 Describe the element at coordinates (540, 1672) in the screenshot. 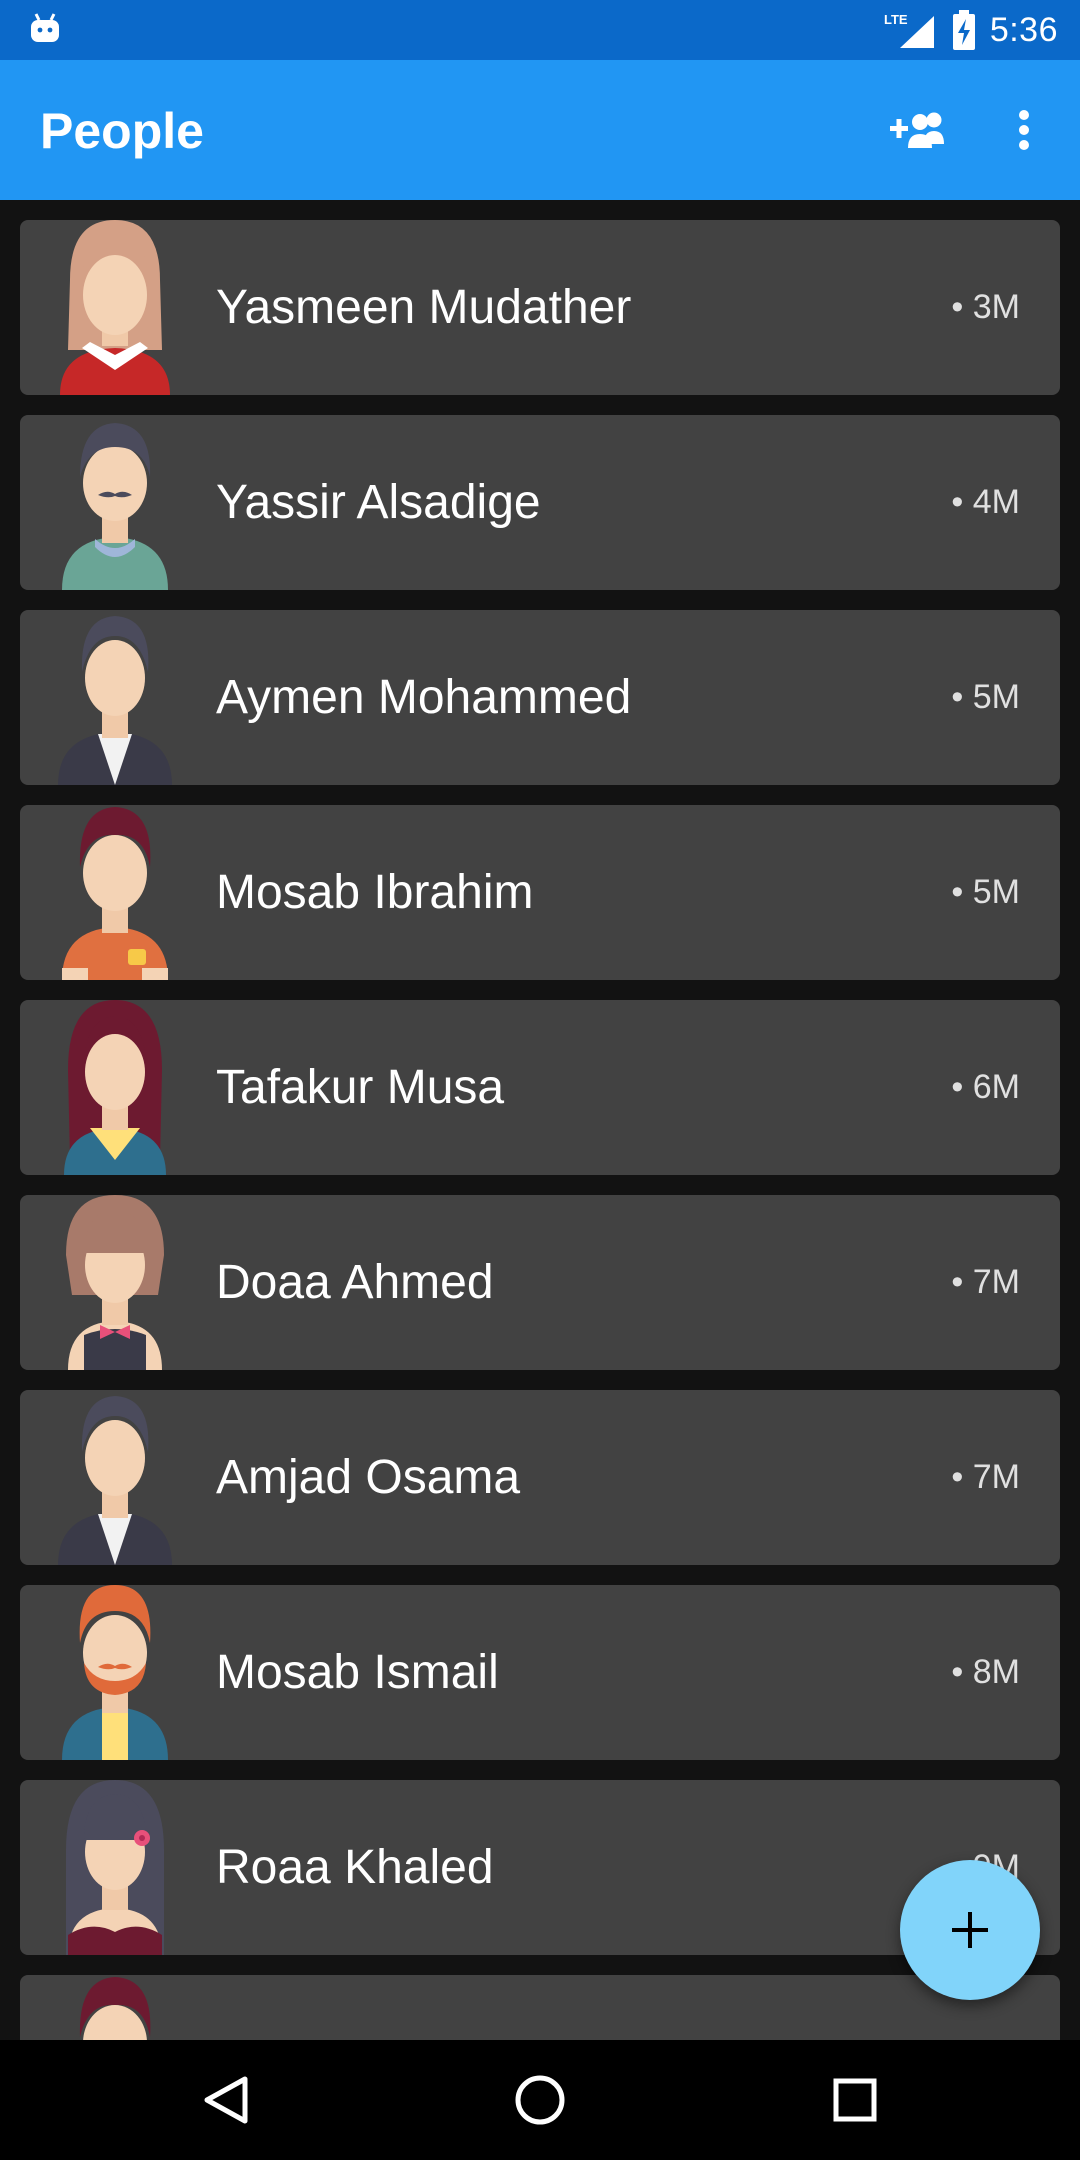

I see `person-card: Mosab Ismail • 8M` at that location.